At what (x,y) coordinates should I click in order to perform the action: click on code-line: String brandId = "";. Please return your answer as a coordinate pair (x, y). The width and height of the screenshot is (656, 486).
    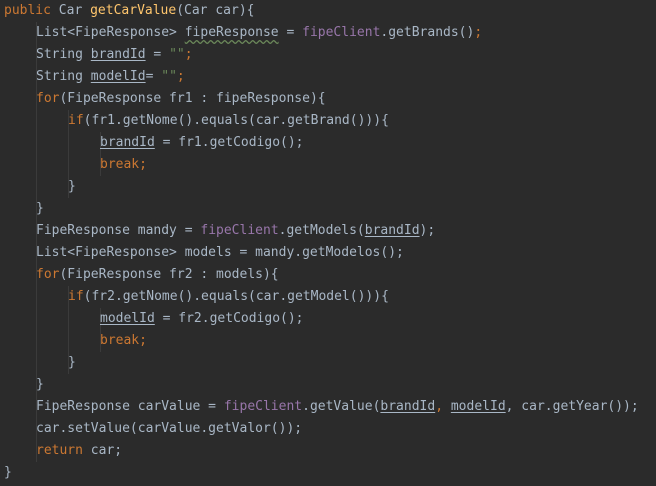
    Looking at the image, I should click on (114, 55).